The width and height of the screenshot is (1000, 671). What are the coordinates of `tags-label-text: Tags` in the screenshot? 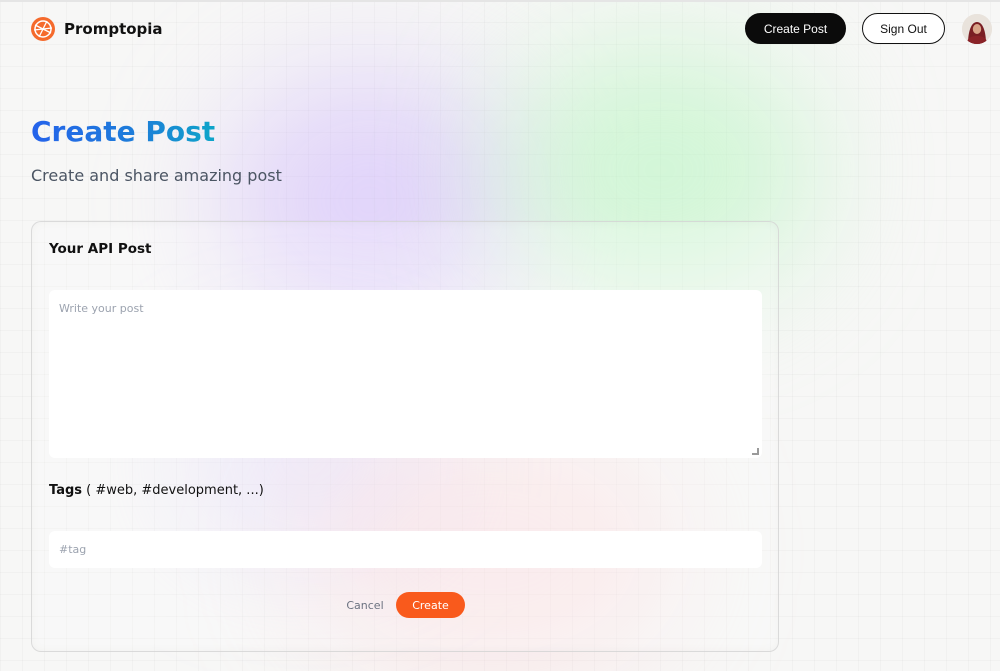 It's located at (66, 490).